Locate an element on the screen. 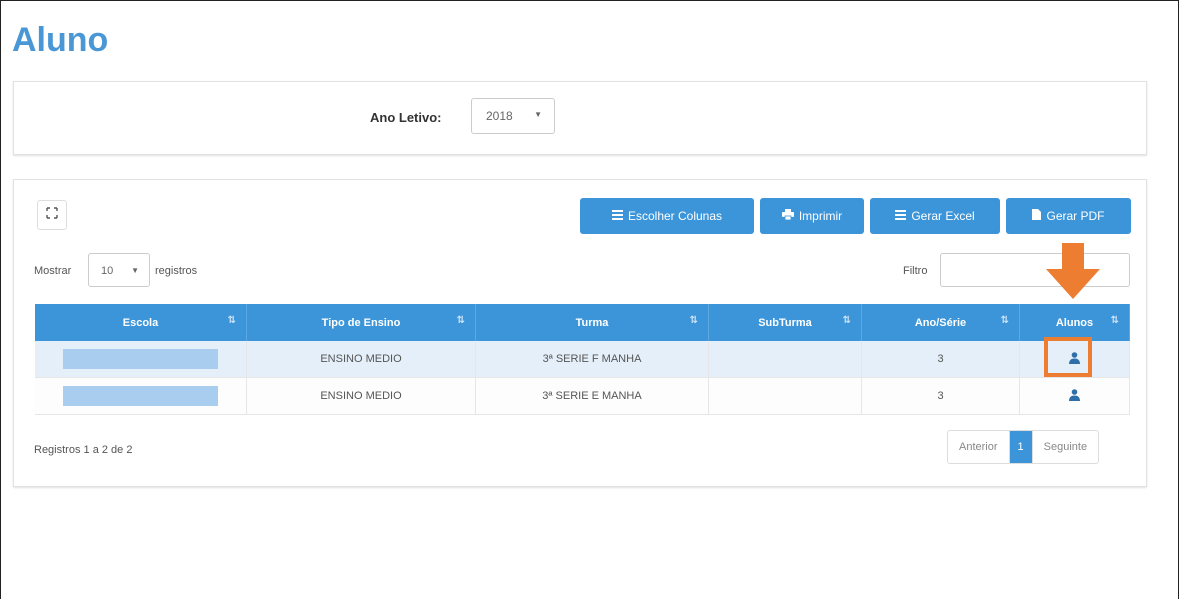 The image size is (1181, 601). column-header-escola: Escola ⇅ is located at coordinates (141, 322).